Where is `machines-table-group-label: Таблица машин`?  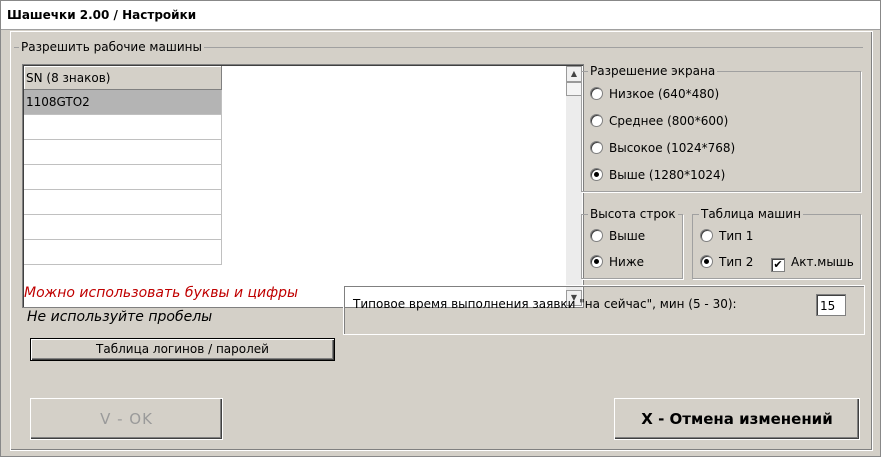 machines-table-group-label: Таблица машин is located at coordinates (751, 214).